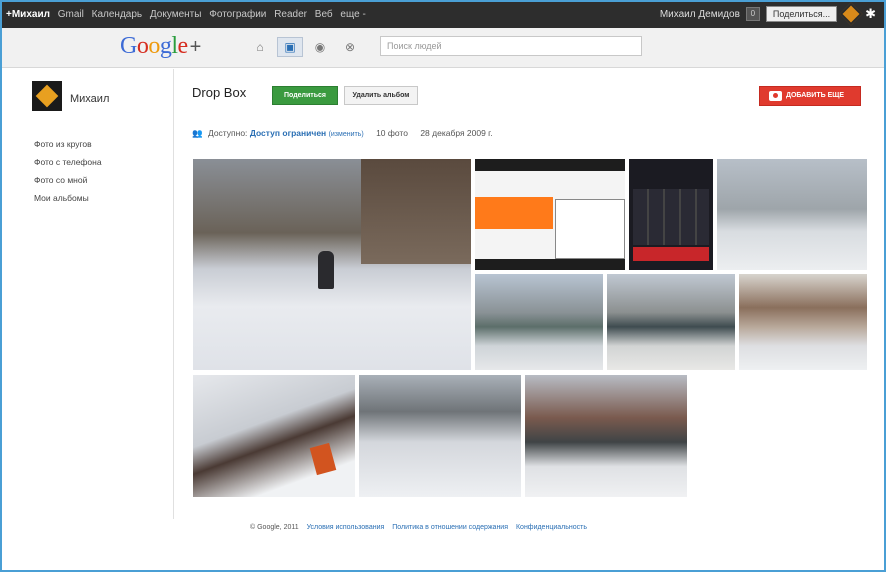 Image resolution: width=890 pixels, height=585 pixels. I want to click on google-plus-logo: Google +, so click(160, 46).